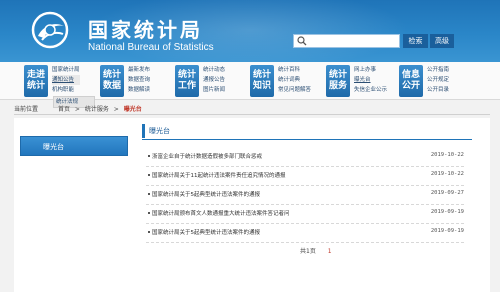 This screenshot has width=500, height=292. What do you see at coordinates (35, 86) in the screenshot?
I see `nav-tile-line2: 统计` at bounding box center [35, 86].